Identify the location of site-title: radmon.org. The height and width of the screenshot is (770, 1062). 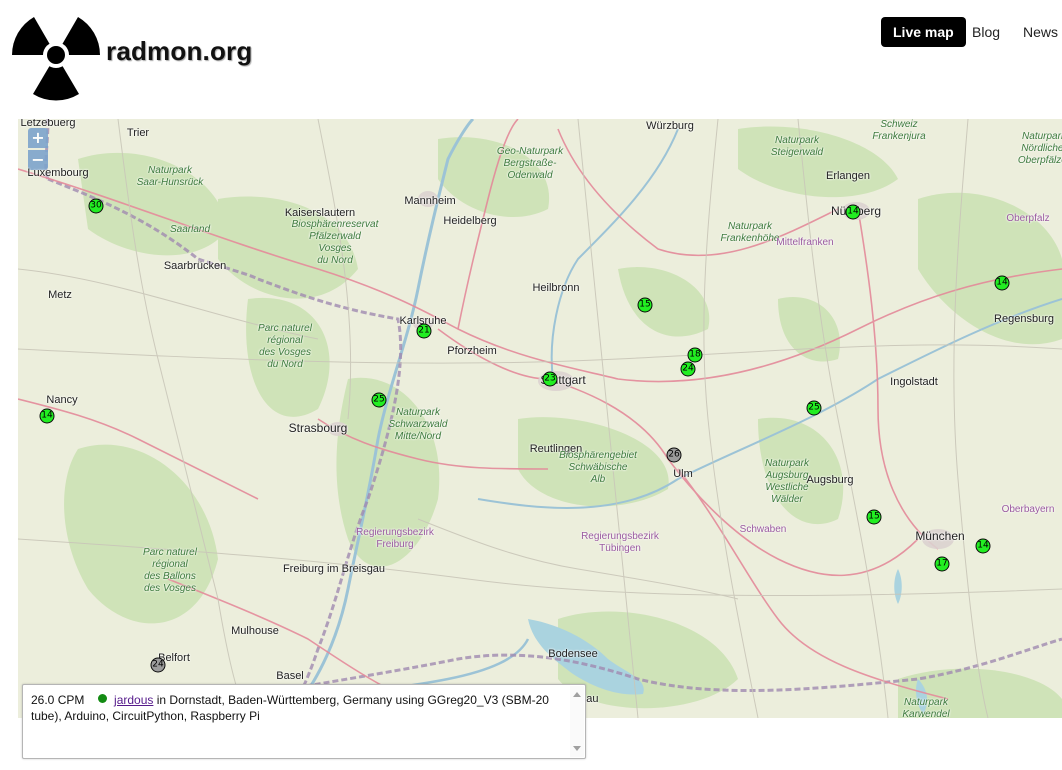
(179, 51).